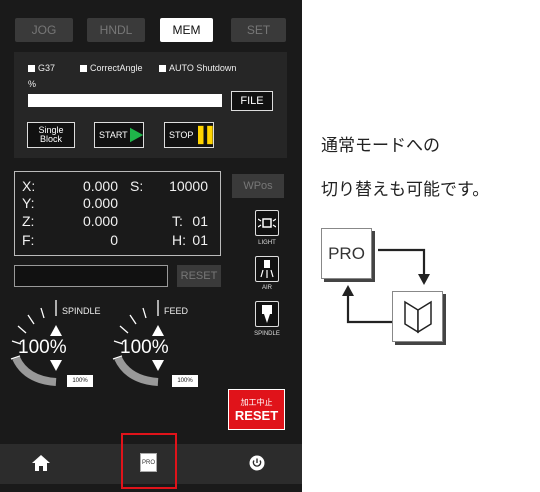 This screenshot has height=492, width=540. I want to click on light-icon, so click(267, 223).